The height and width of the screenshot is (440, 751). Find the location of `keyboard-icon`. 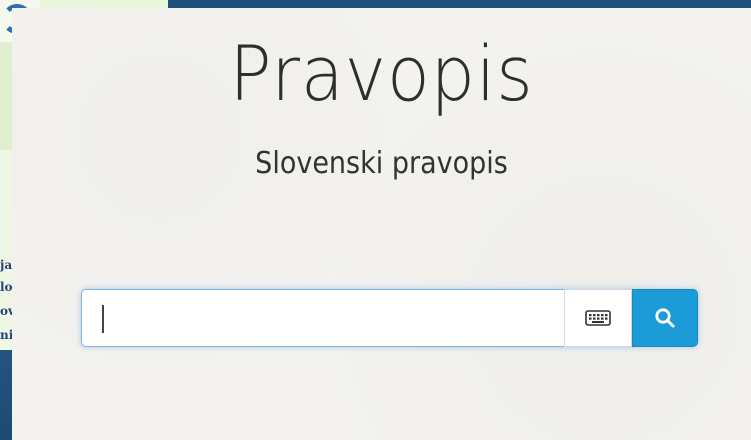

keyboard-icon is located at coordinates (598, 318).